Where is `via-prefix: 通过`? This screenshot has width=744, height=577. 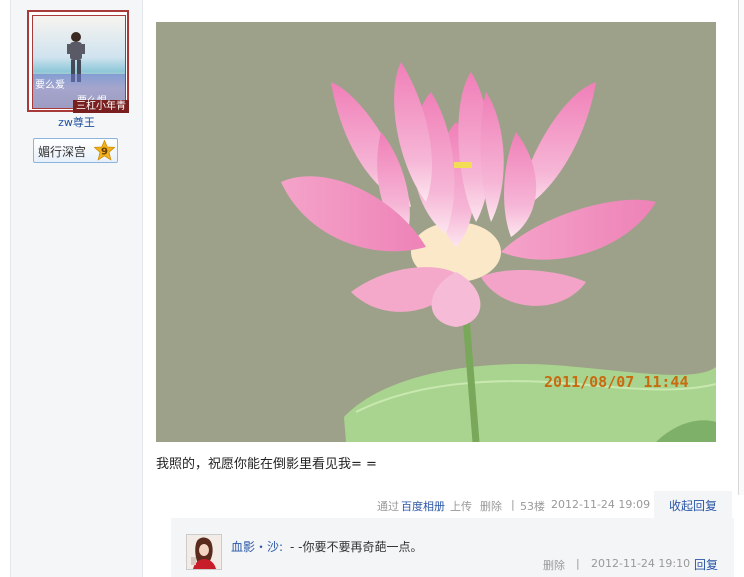 via-prefix: 通过 is located at coordinates (388, 506).